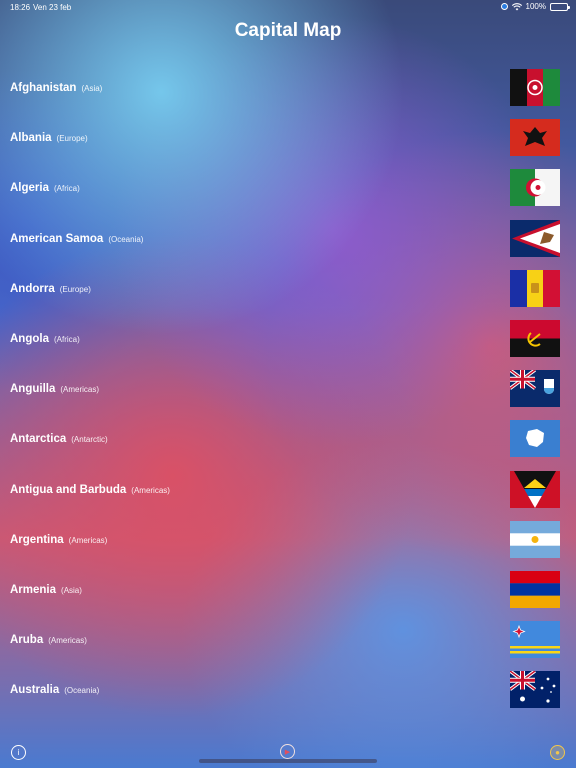 The height and width of the screenshot is (768, 576). What do you see at coordinates (37, 539) in the screenshot?
I see `country-label: Argentina` at bounding box center [37, 539].